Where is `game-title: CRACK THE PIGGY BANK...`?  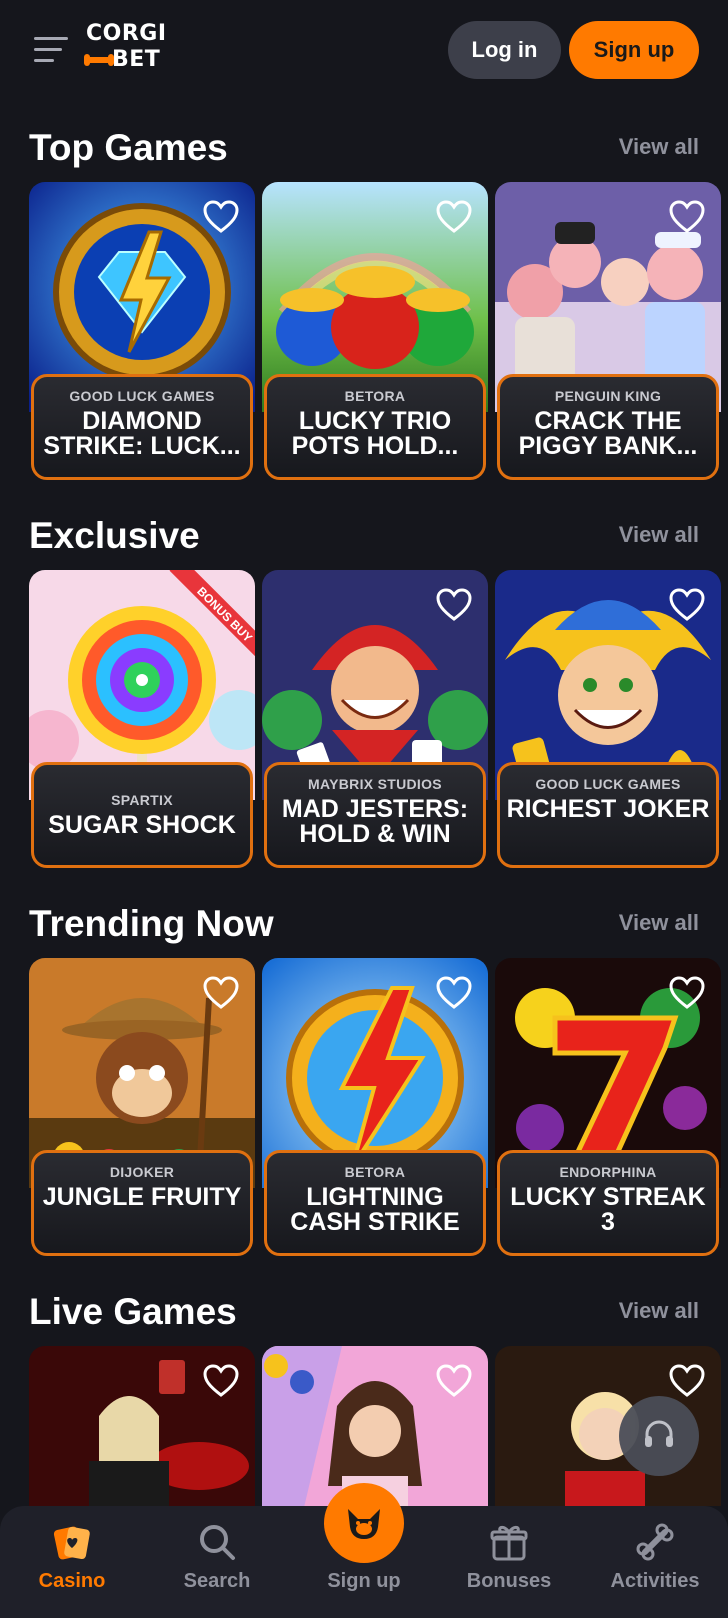
game-title: CRACK THE PIGGY BANK... is located at coordinates (608, 434).